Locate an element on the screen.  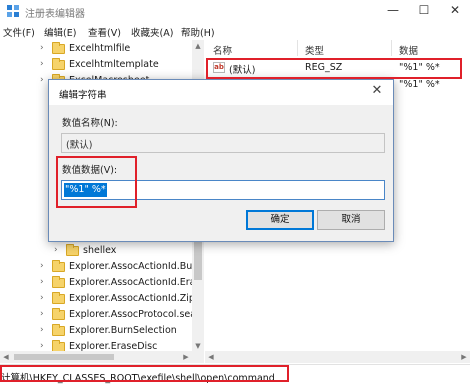
dialog-close-icon: ✕ is located at coordinates (377, 91).